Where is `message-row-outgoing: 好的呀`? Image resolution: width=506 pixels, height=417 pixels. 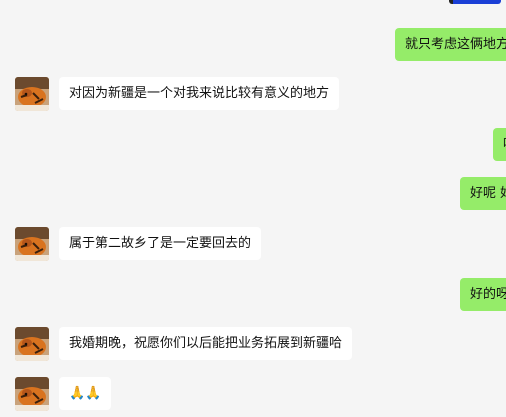 message-row-outgoing: 好的呀 is located at coordinates (483, 294).